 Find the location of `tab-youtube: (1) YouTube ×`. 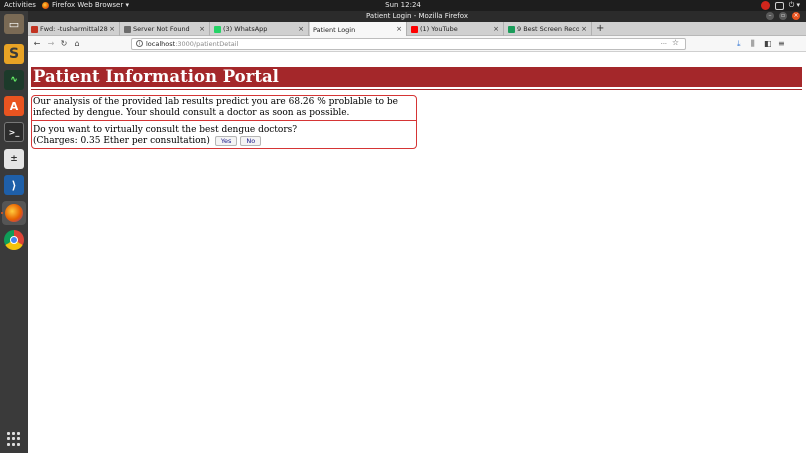

tab-youtube: (1) YouTube × is located at coordinates (456, 29).